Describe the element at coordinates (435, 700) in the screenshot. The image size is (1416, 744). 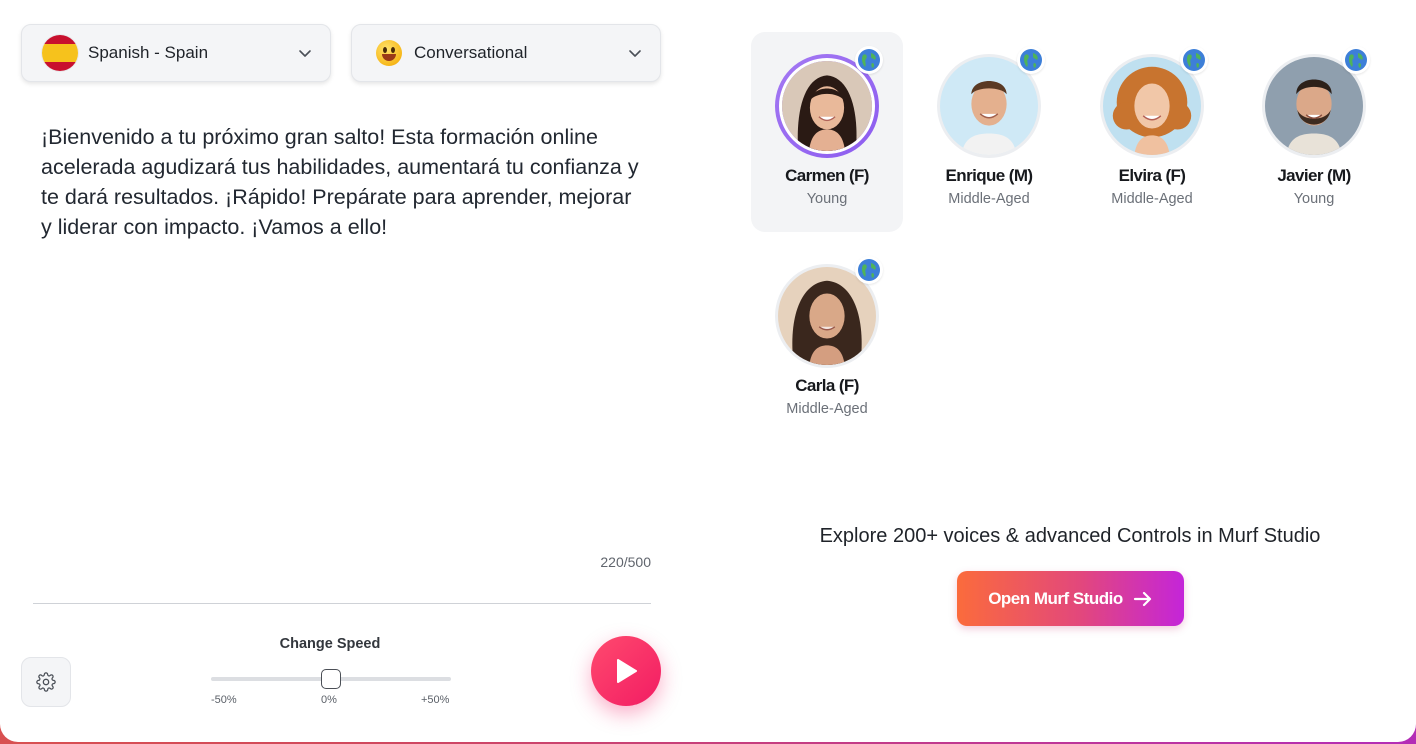
I see `speed-max-label: +50%` at that location.